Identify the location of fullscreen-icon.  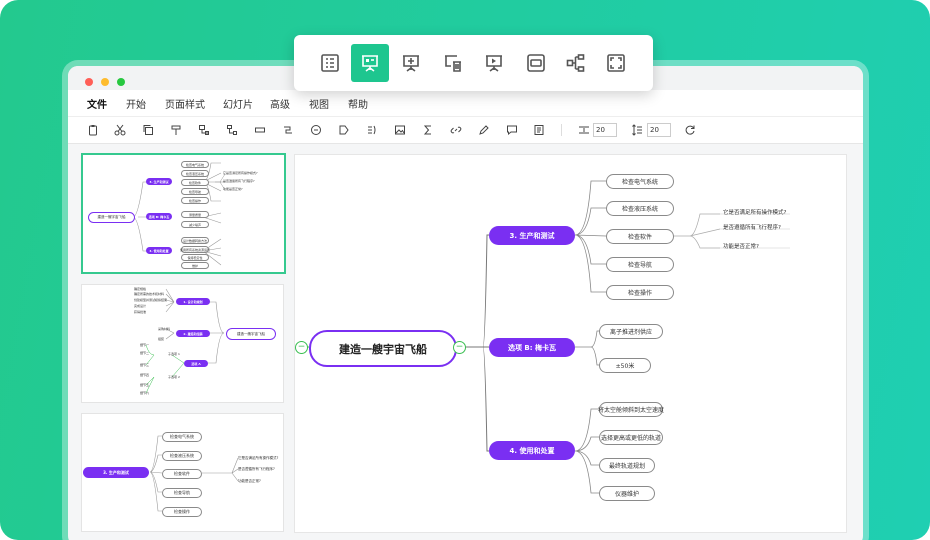
(616, 63).